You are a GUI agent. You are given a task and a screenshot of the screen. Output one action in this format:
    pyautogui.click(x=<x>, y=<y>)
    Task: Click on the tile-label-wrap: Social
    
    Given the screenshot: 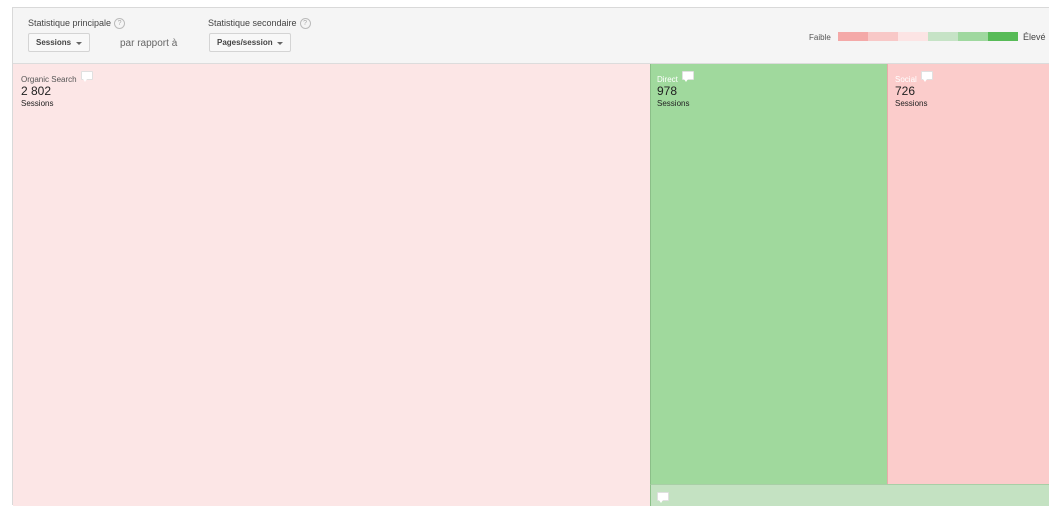 What is the action you would take?
    pyautogui.click(x=914, y=77)
    